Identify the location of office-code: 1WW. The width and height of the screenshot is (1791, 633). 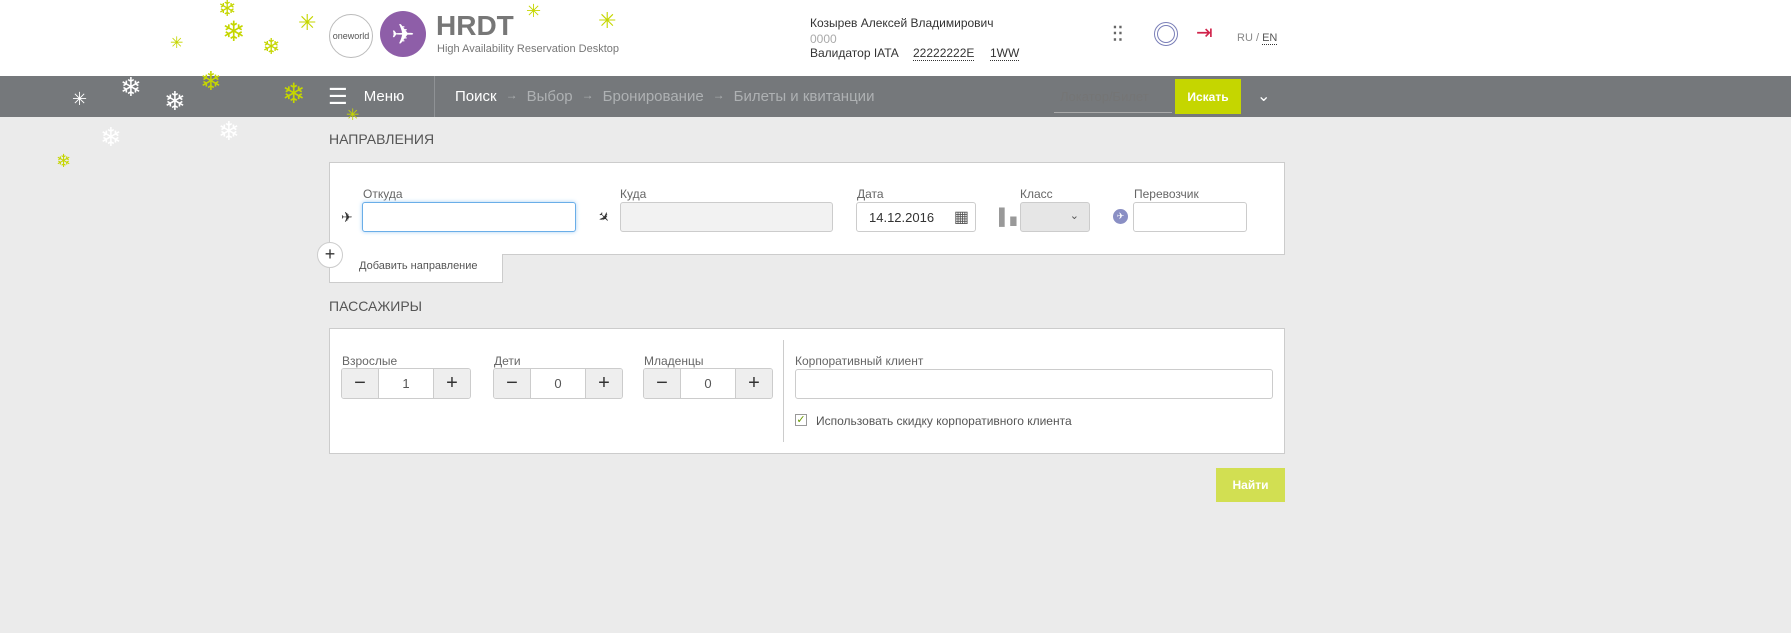
(1005, 53).